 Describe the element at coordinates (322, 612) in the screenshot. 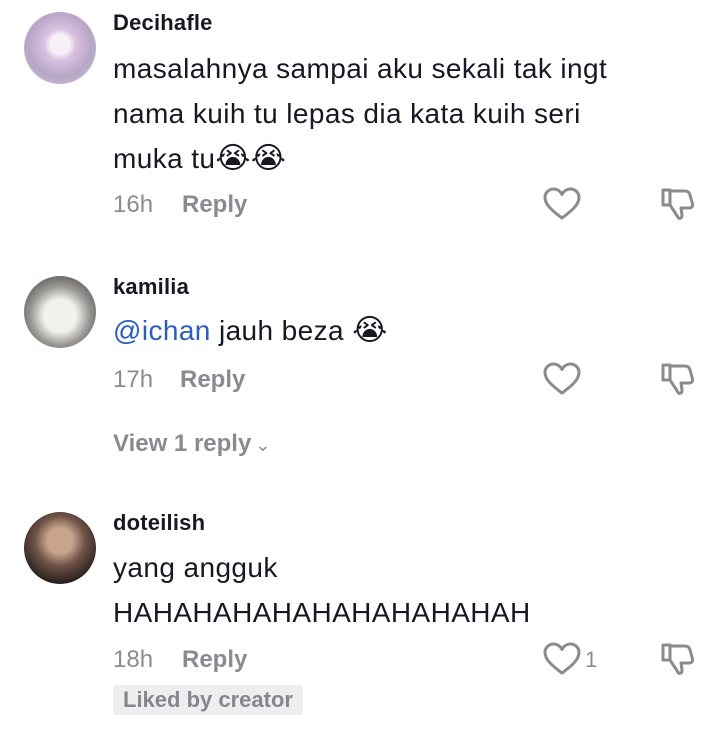

I see `comment-text-line: HAHAHAHAHAHAHAHAHAHAH` at that location.